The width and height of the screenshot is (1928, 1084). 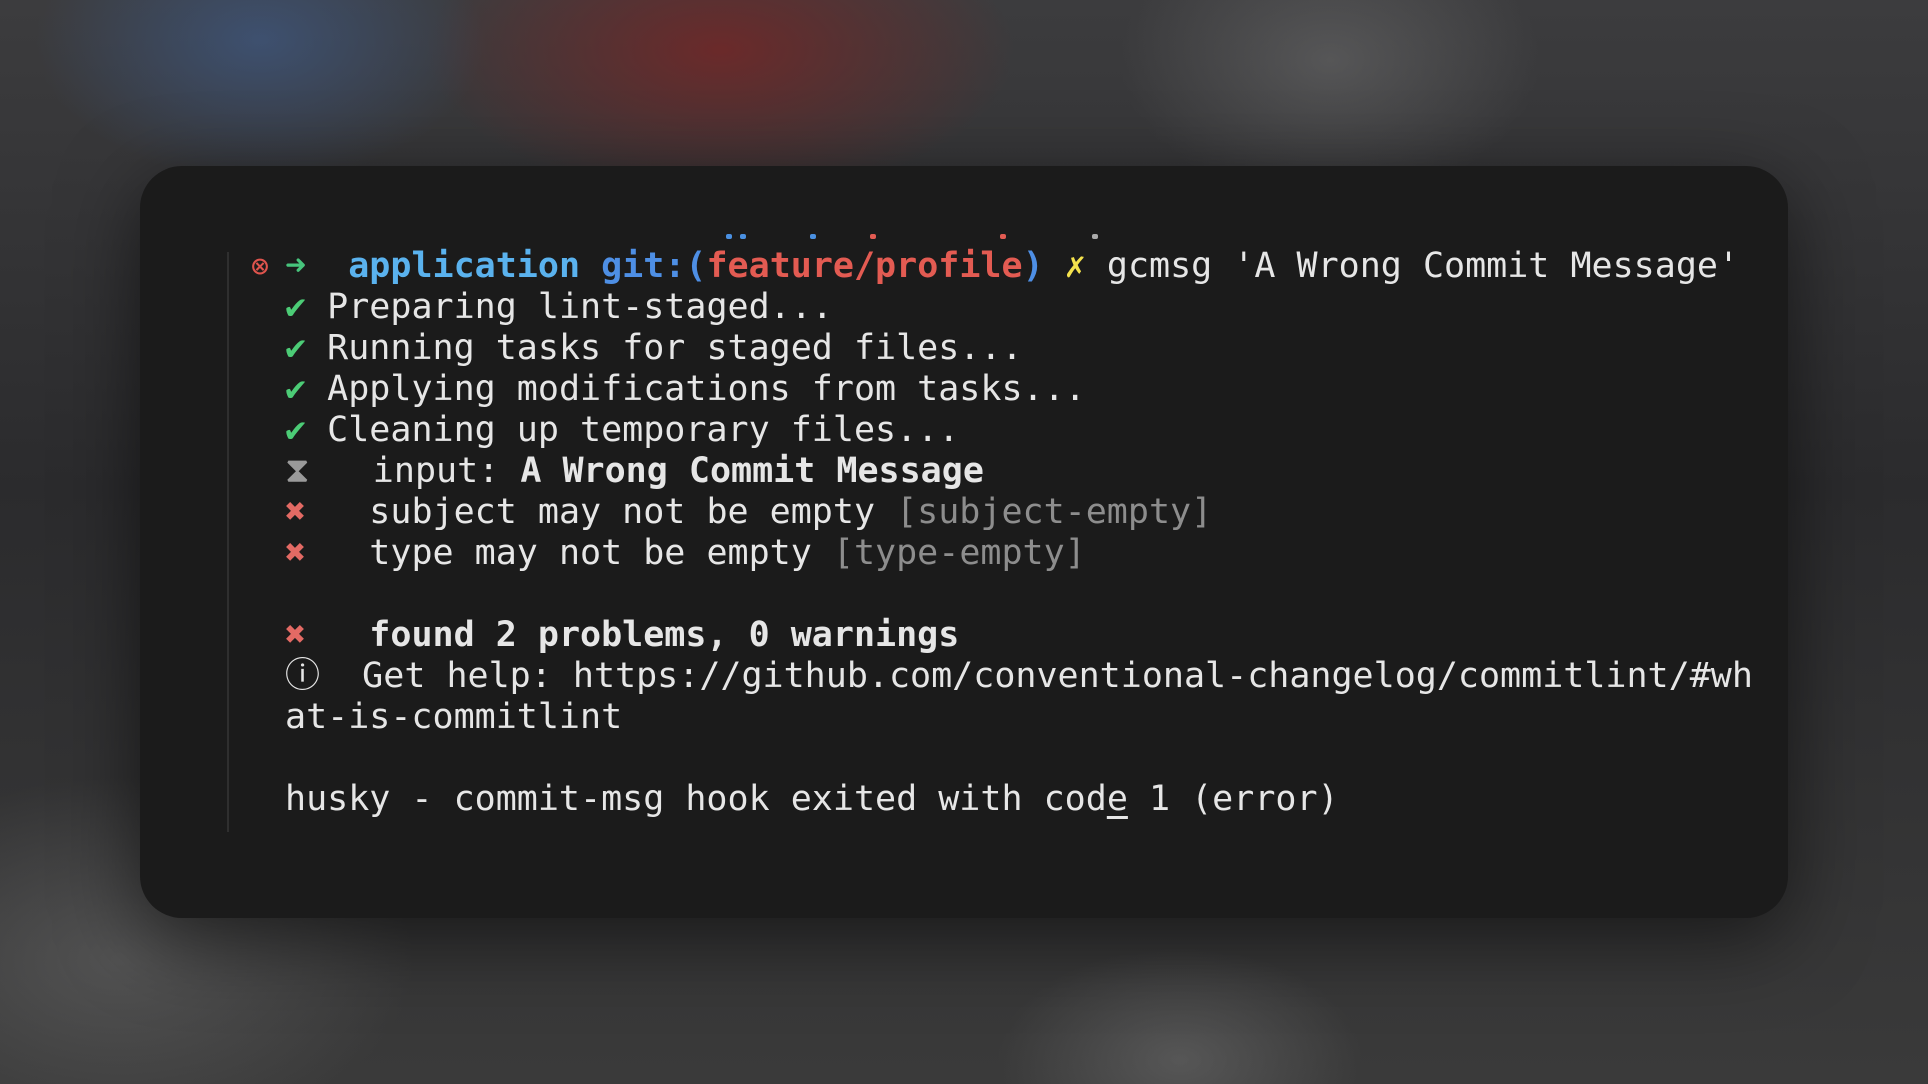 What do you see at coordinates (464, 266) in the screenshot?
I see `current-directory: application` at bounding box center [464, 266].